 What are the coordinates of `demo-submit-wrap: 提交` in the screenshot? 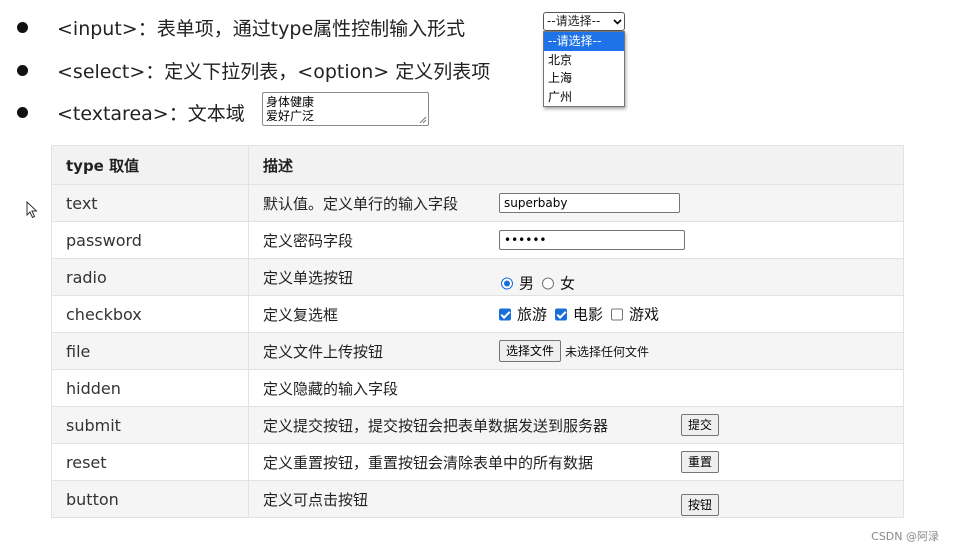 It's located at (700, 425).